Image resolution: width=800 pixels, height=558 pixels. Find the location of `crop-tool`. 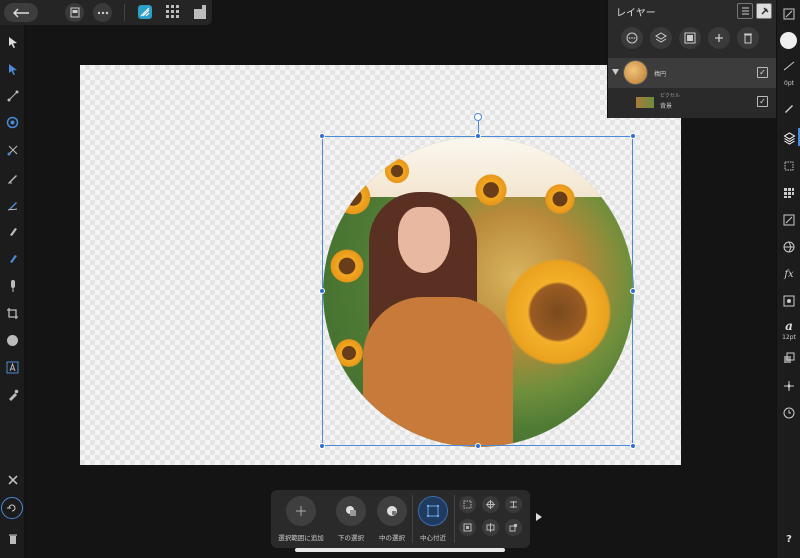

crop-tool is located at coordinates (12, 313).